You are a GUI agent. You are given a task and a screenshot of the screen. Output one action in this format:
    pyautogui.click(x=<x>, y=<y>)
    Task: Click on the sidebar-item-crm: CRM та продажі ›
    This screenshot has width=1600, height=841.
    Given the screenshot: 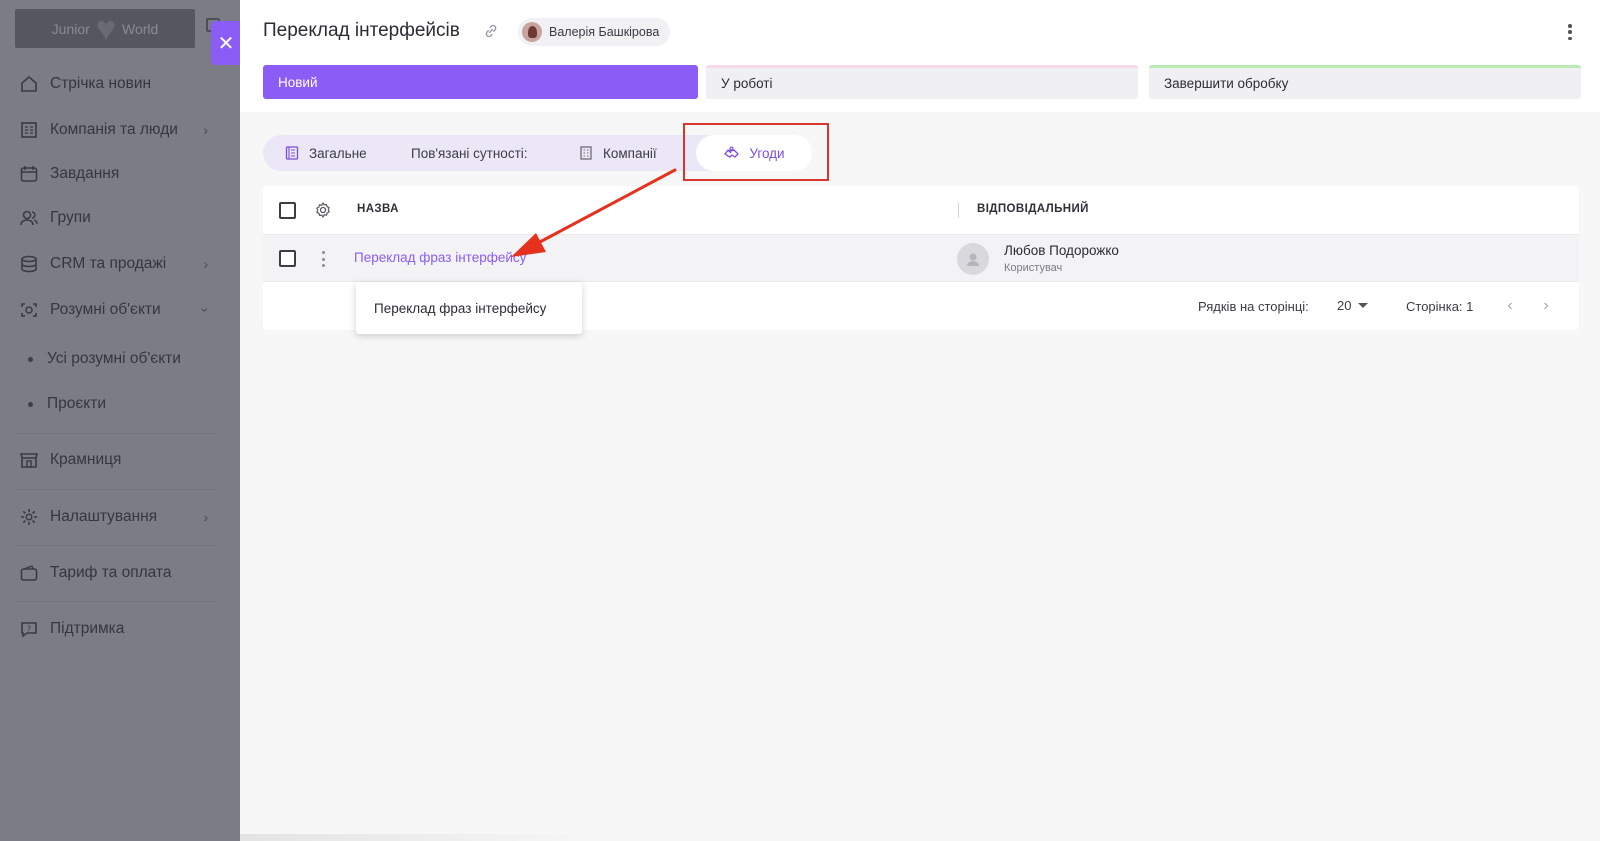 What is the action you would take?
    pyautogui.click(x=113, y=264)
    